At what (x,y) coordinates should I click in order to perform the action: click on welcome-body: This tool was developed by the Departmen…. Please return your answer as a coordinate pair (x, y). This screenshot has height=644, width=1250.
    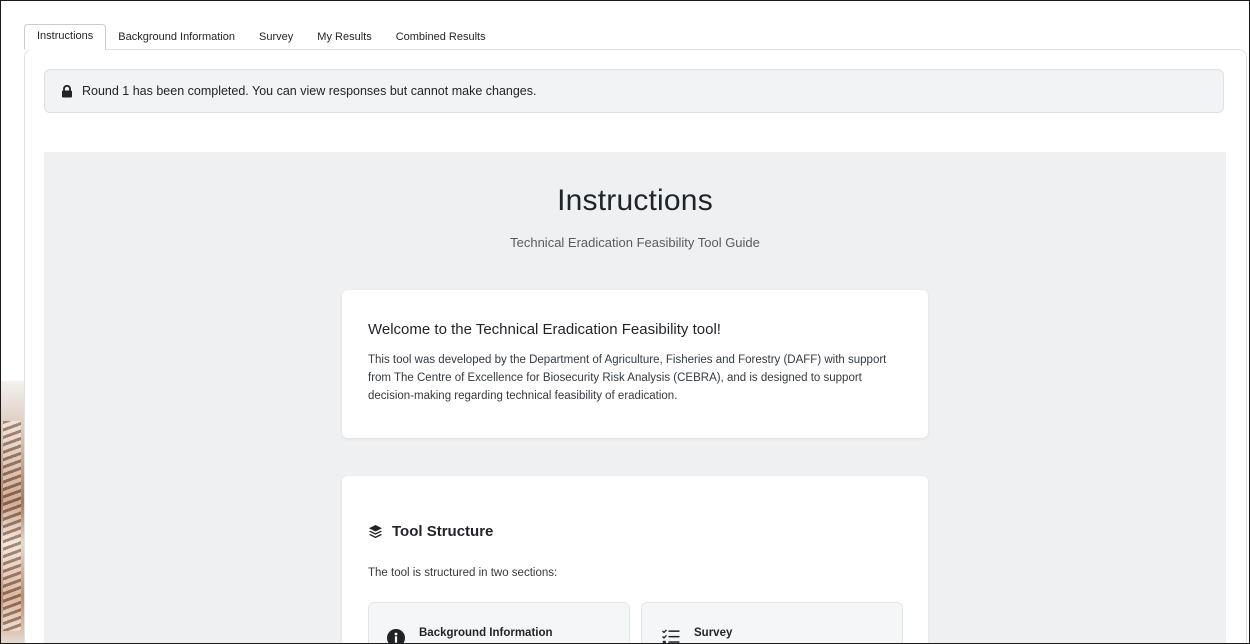
    Looking at the image, I should click on (627, 378).